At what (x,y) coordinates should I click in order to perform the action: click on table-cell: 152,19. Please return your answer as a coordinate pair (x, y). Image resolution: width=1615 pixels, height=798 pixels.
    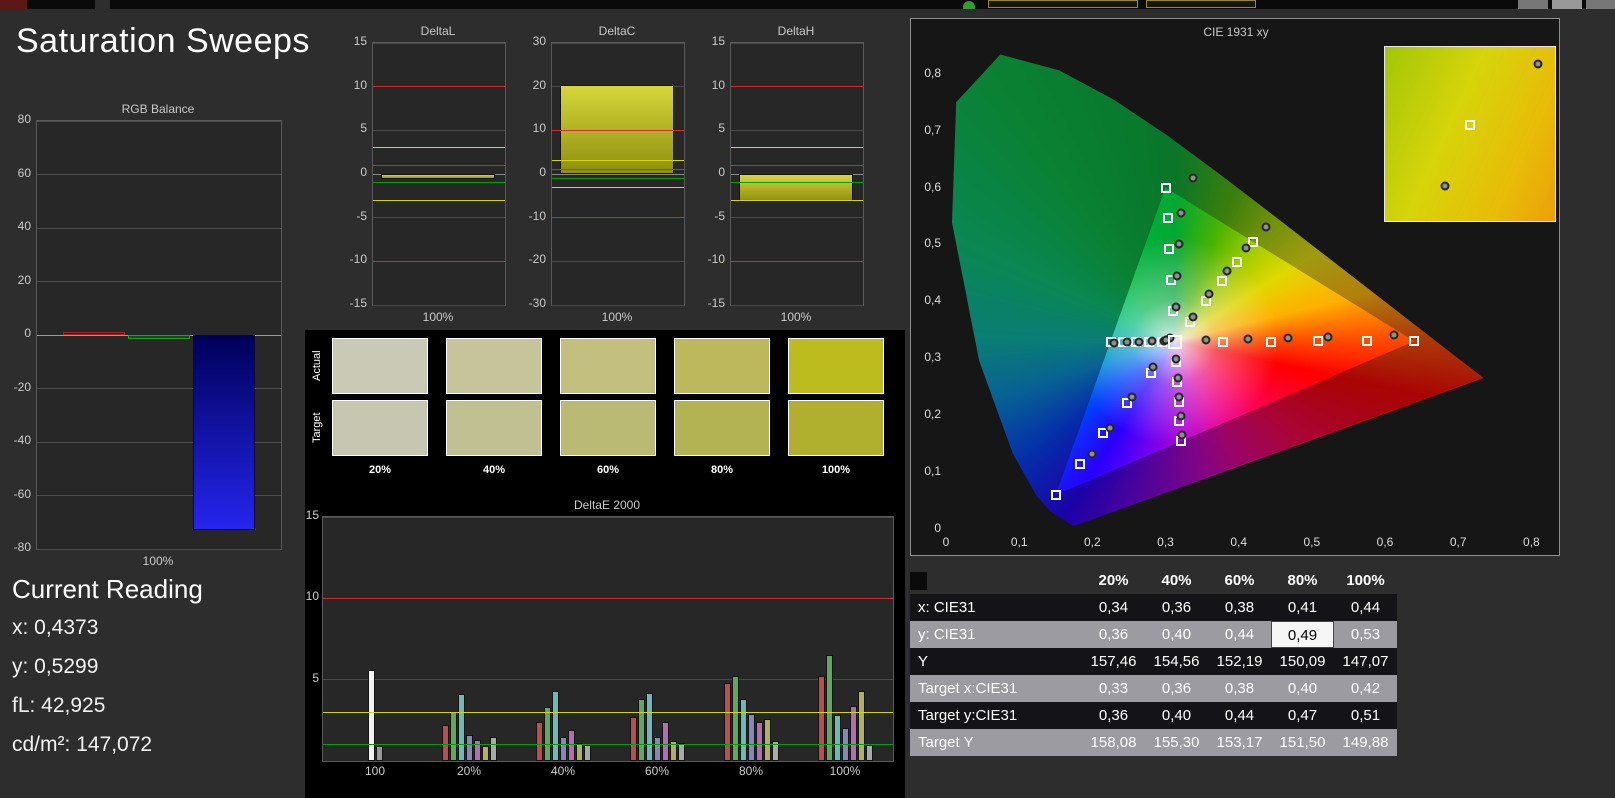
    Looking at the image, I should click on (1239, 661).